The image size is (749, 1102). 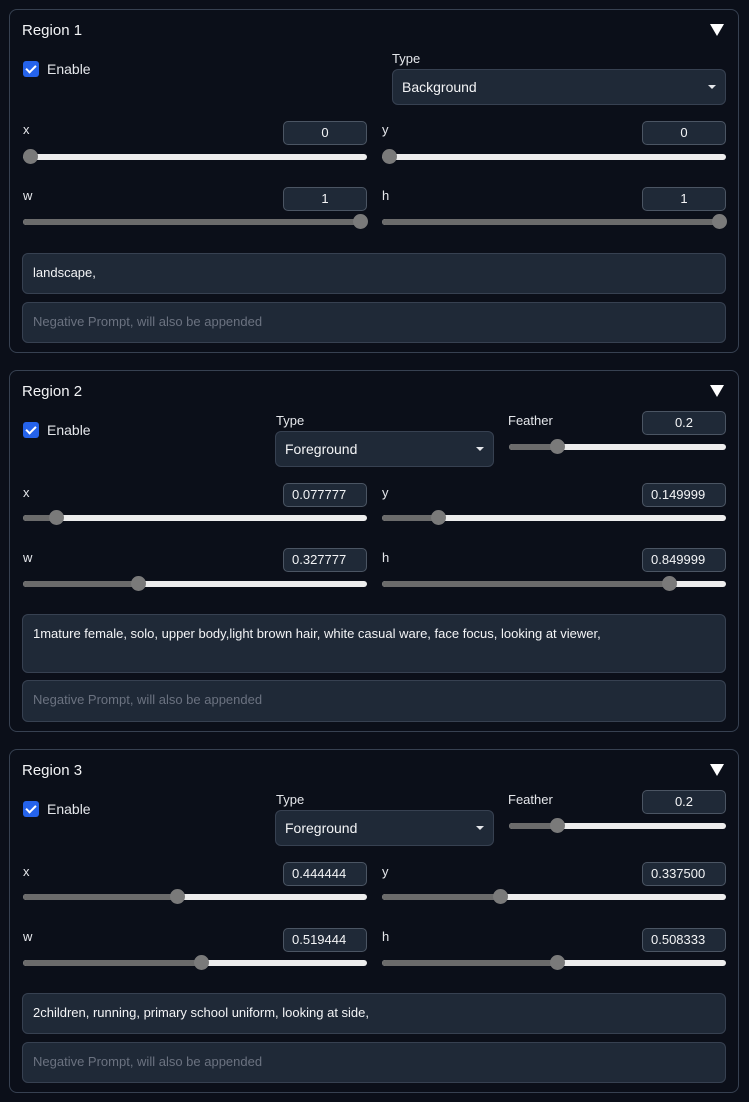 What do you see at coordinates (52, 391) in the screenshot?
I see `region-title: Region 2` at bounding box center [52, 391].